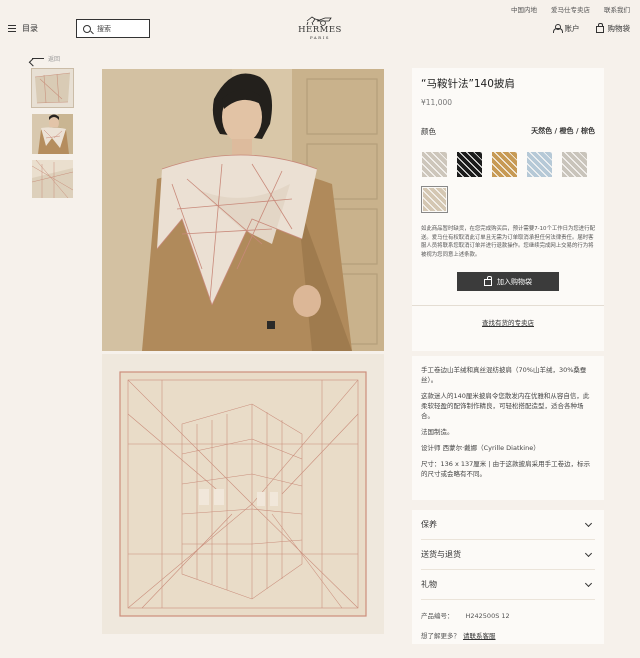  I want to click on product-reference: 产品编号： H242500S 12, so click(508, 615).